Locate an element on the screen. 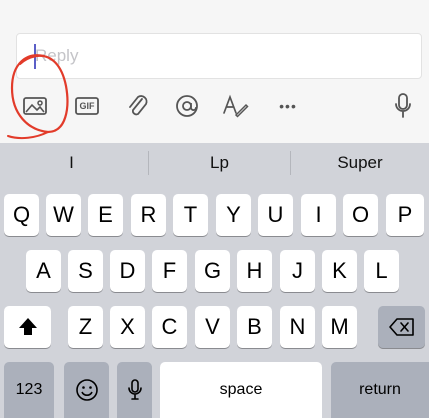  key-m: M is located at coordinates (339, 327).